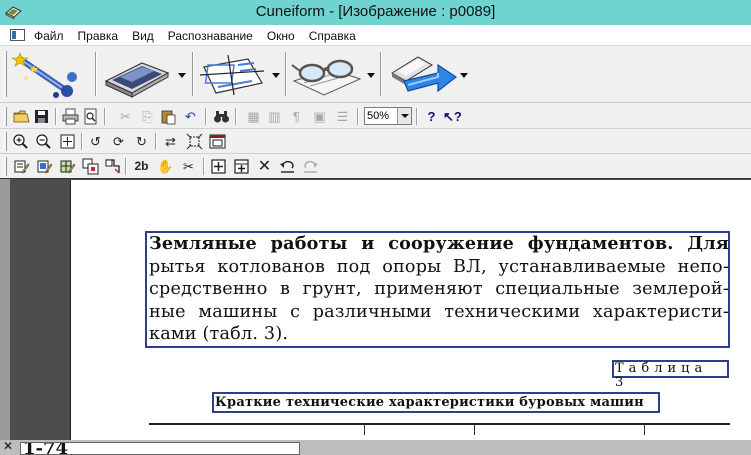  Describe the element at coordinates (190, 116) in the screenshot. I see `undo-icon: ↶` at that location.